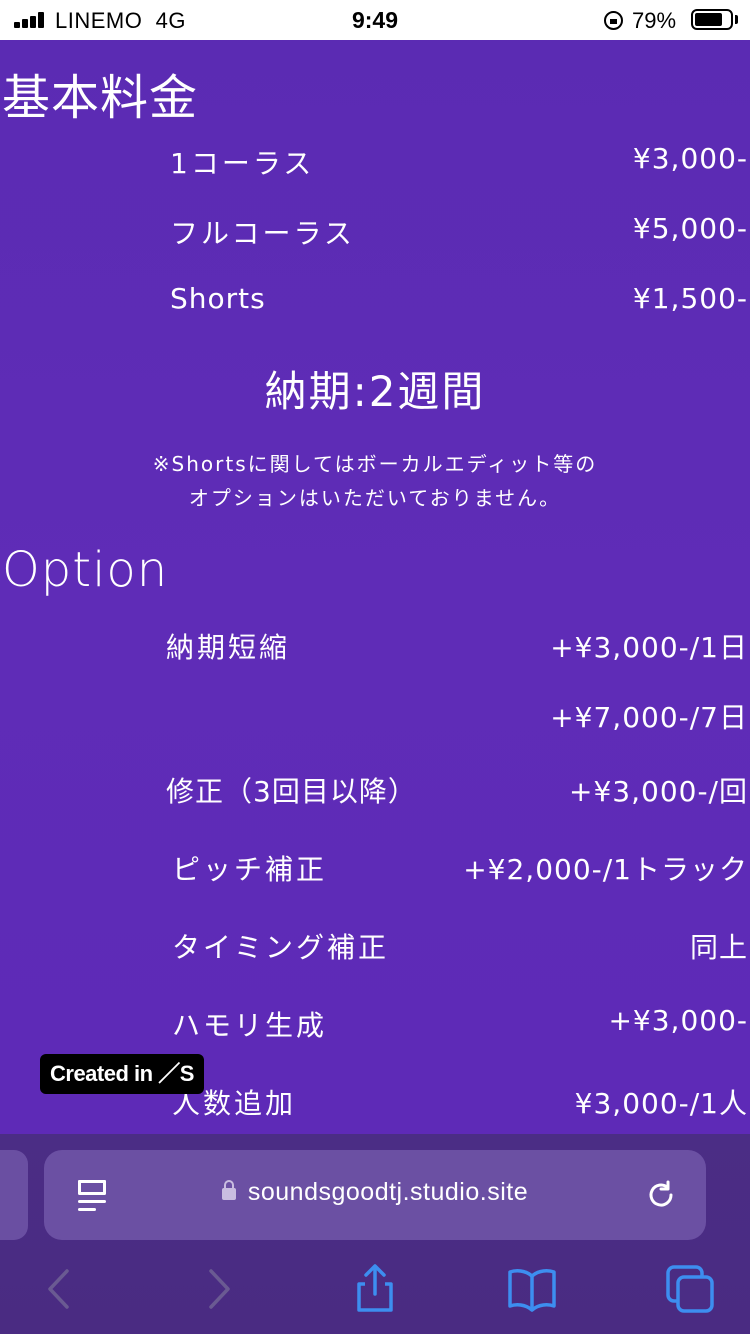  Describe the element at coordinates (718, 947) in the screenshot. I see `option-row-value: 同上` at that location.